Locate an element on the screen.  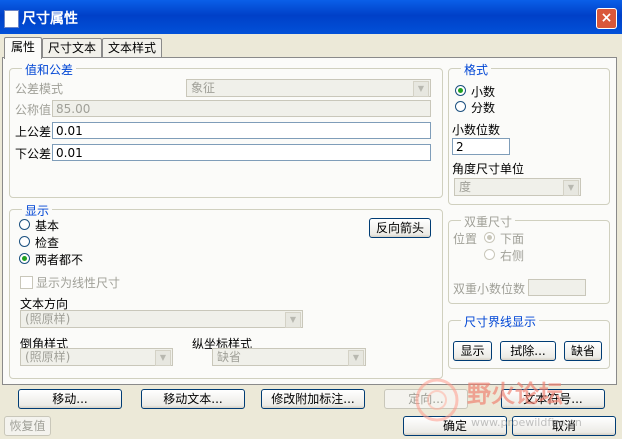
nominal-field: 85.00 is located at coordinates (241, 108).